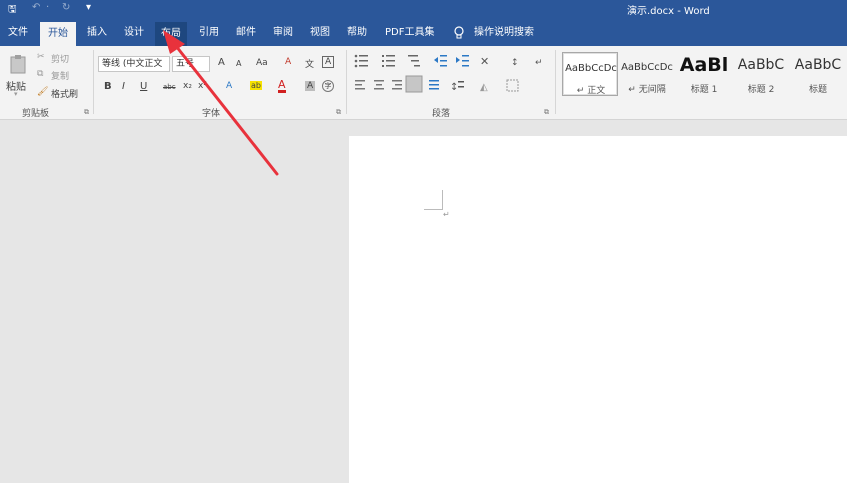  I want to click on style-name: ↵ 无间隔, so click(647, 90).